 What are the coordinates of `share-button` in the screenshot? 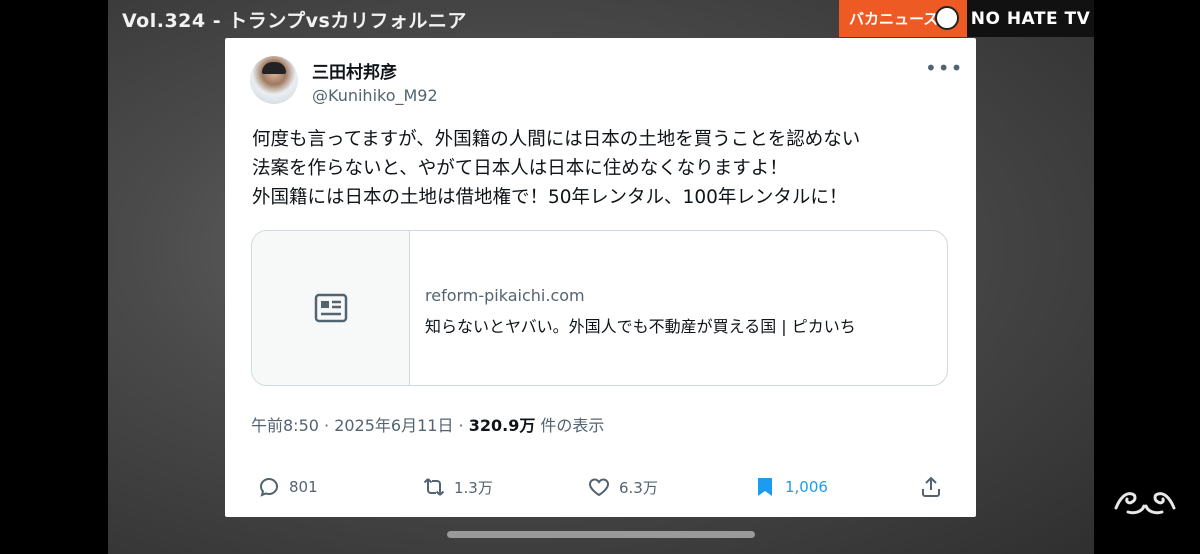 It's located at (931, 487).